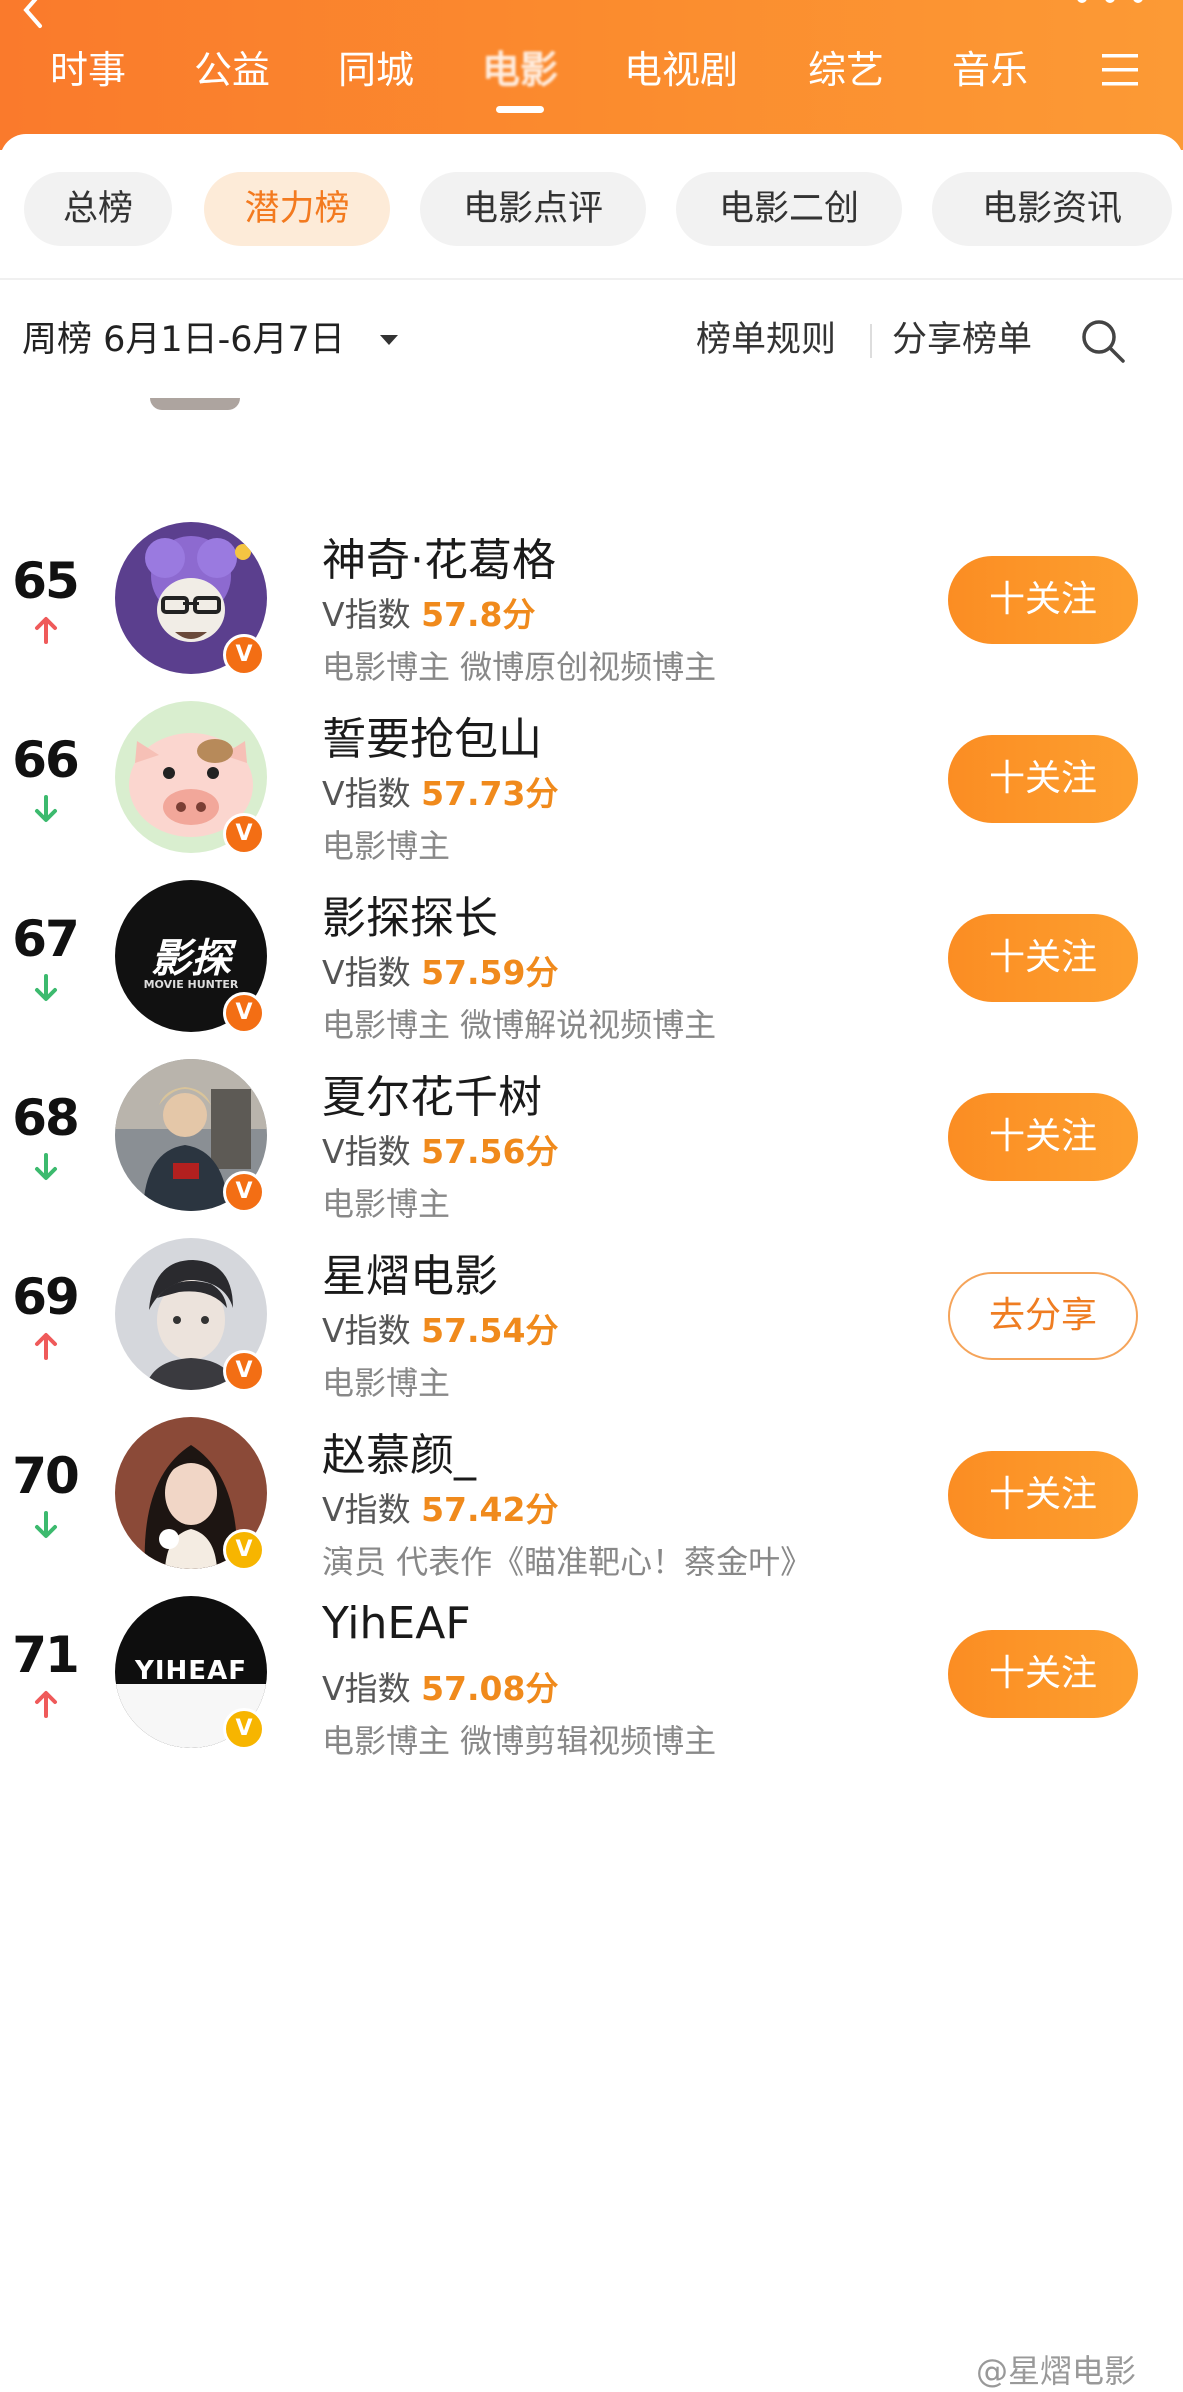 This screenshot has height=2392, width=1183. I want to click on v-index-score: V指数 57.59分, so click(440, 970).